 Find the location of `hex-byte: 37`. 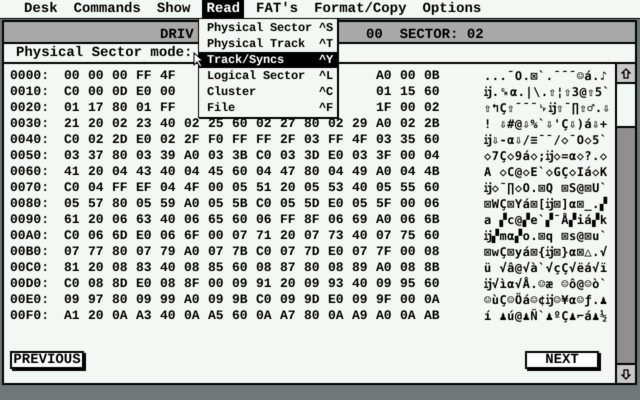

hex-byte: 37 is located at coordinates (96, 155).